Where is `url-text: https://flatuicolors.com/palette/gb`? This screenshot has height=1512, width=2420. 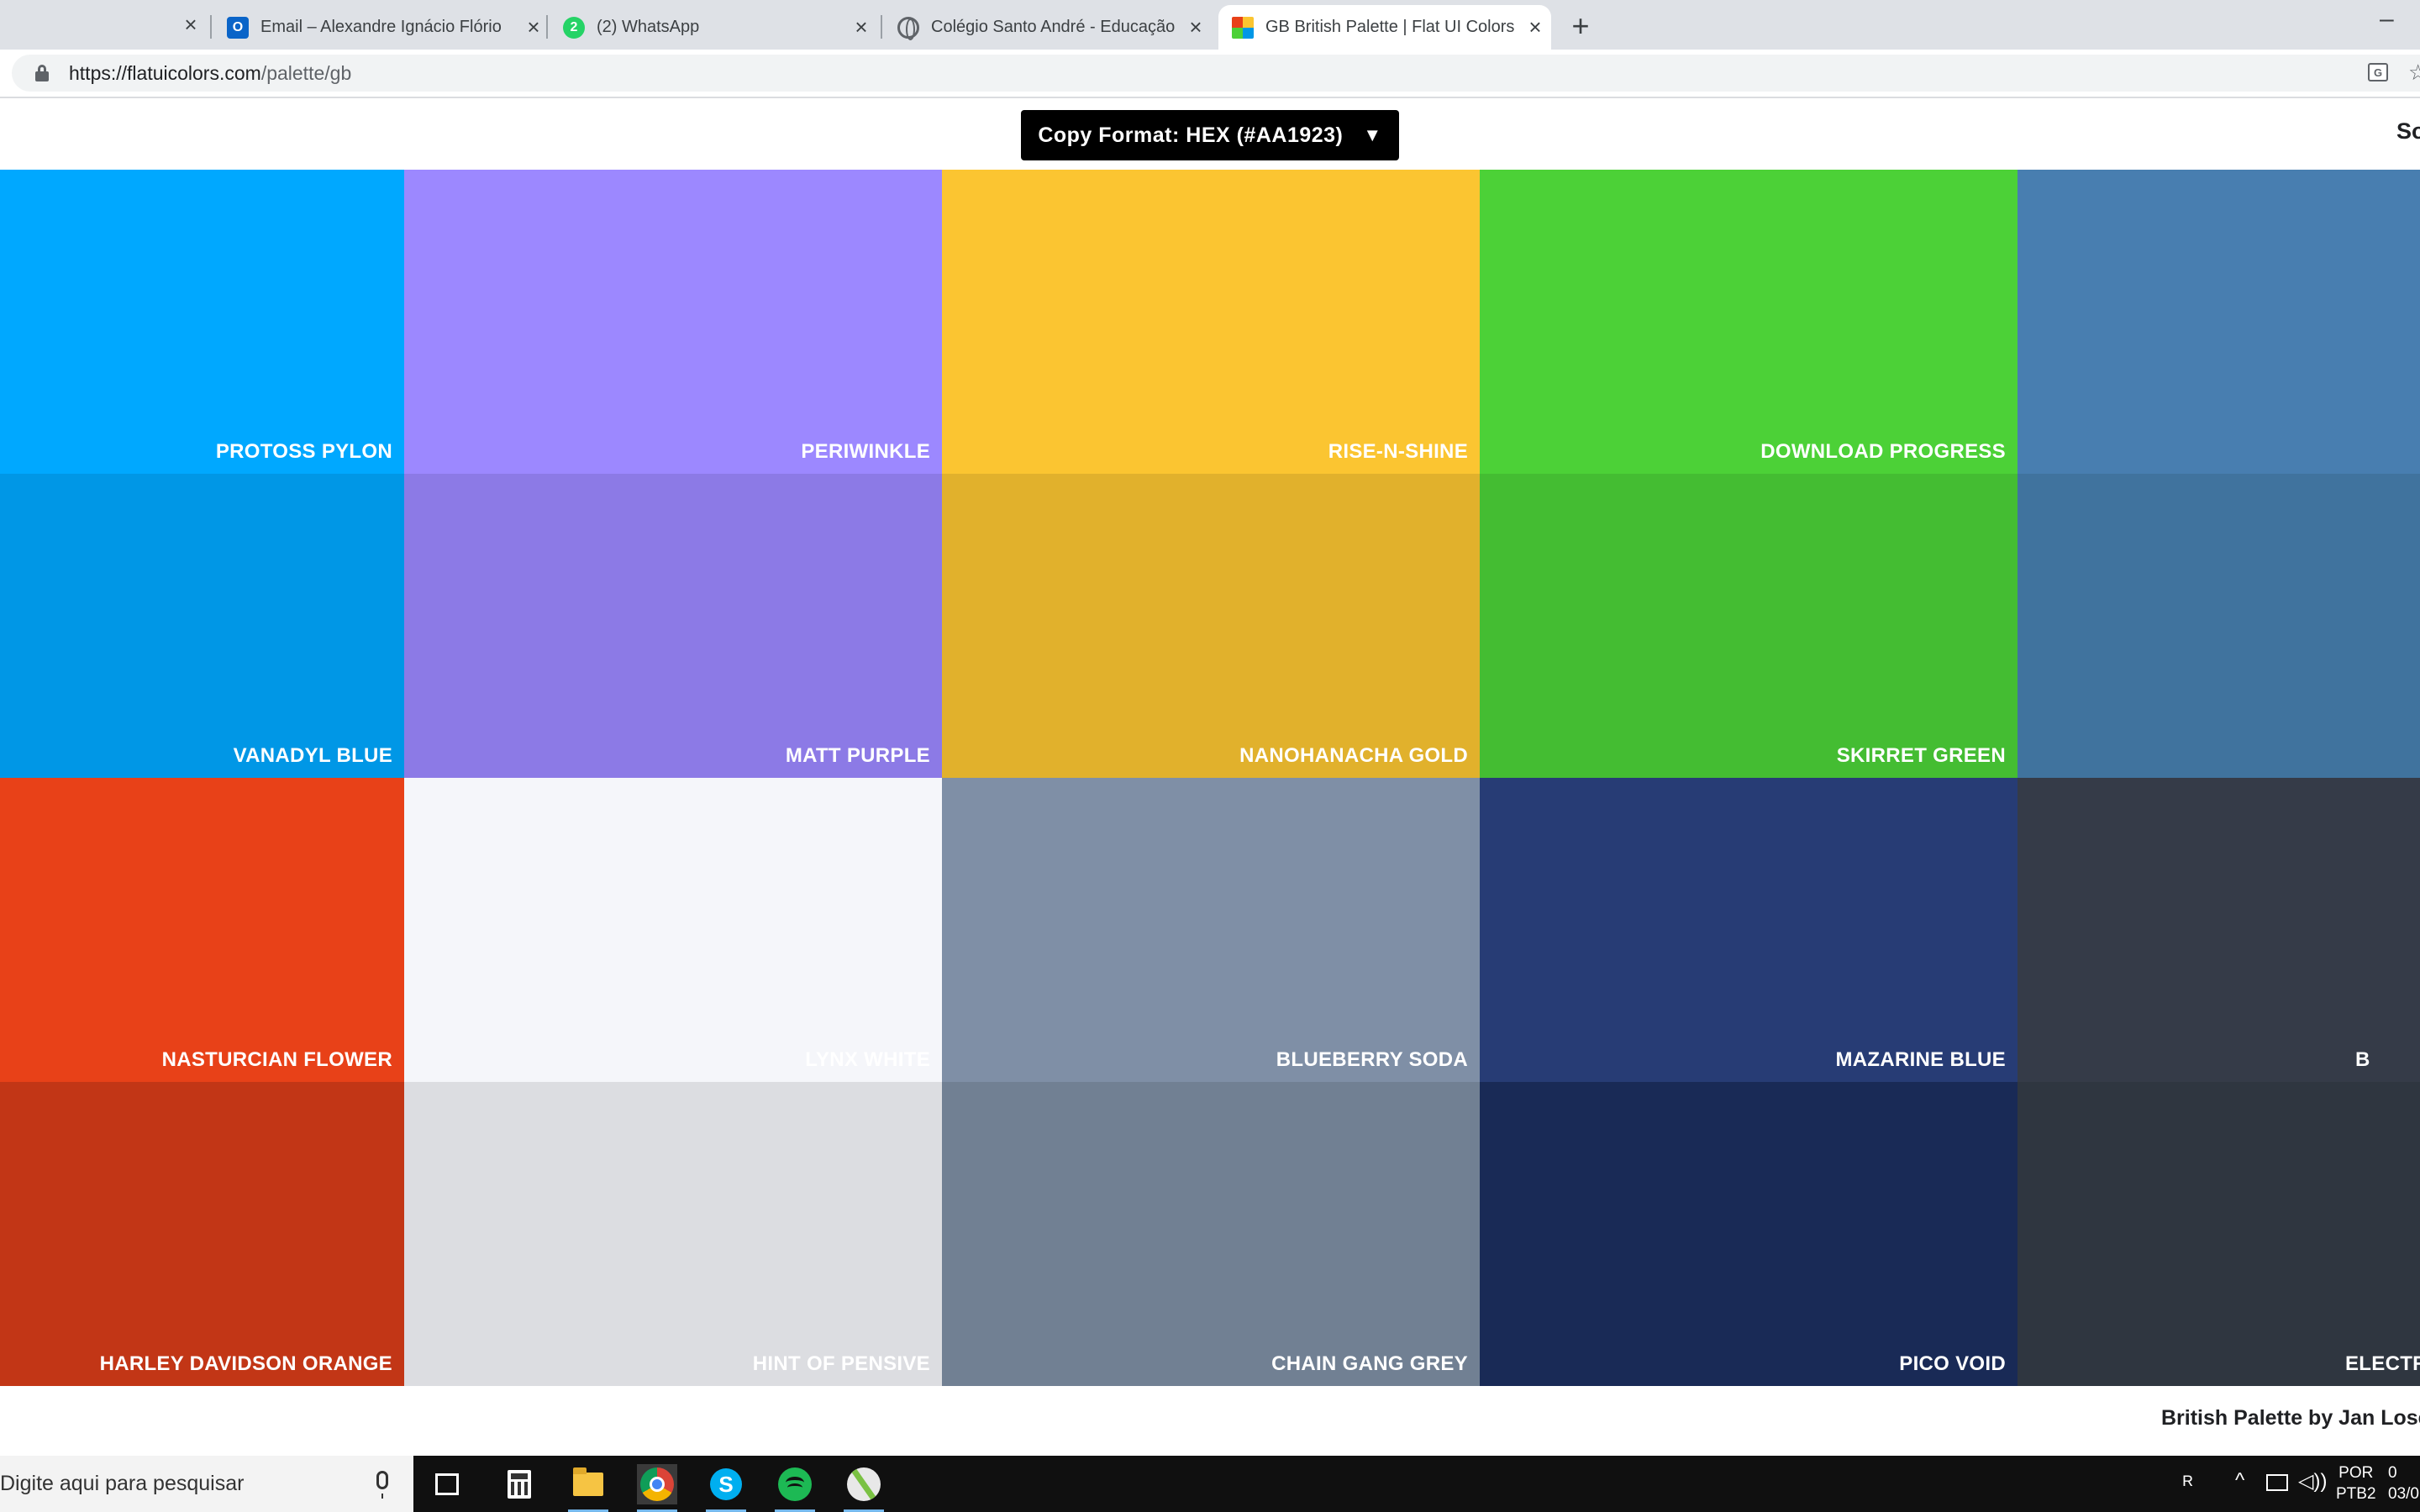 url-text: https://flatuicolors.com/palette/gb is located at coordinates (210, 73).